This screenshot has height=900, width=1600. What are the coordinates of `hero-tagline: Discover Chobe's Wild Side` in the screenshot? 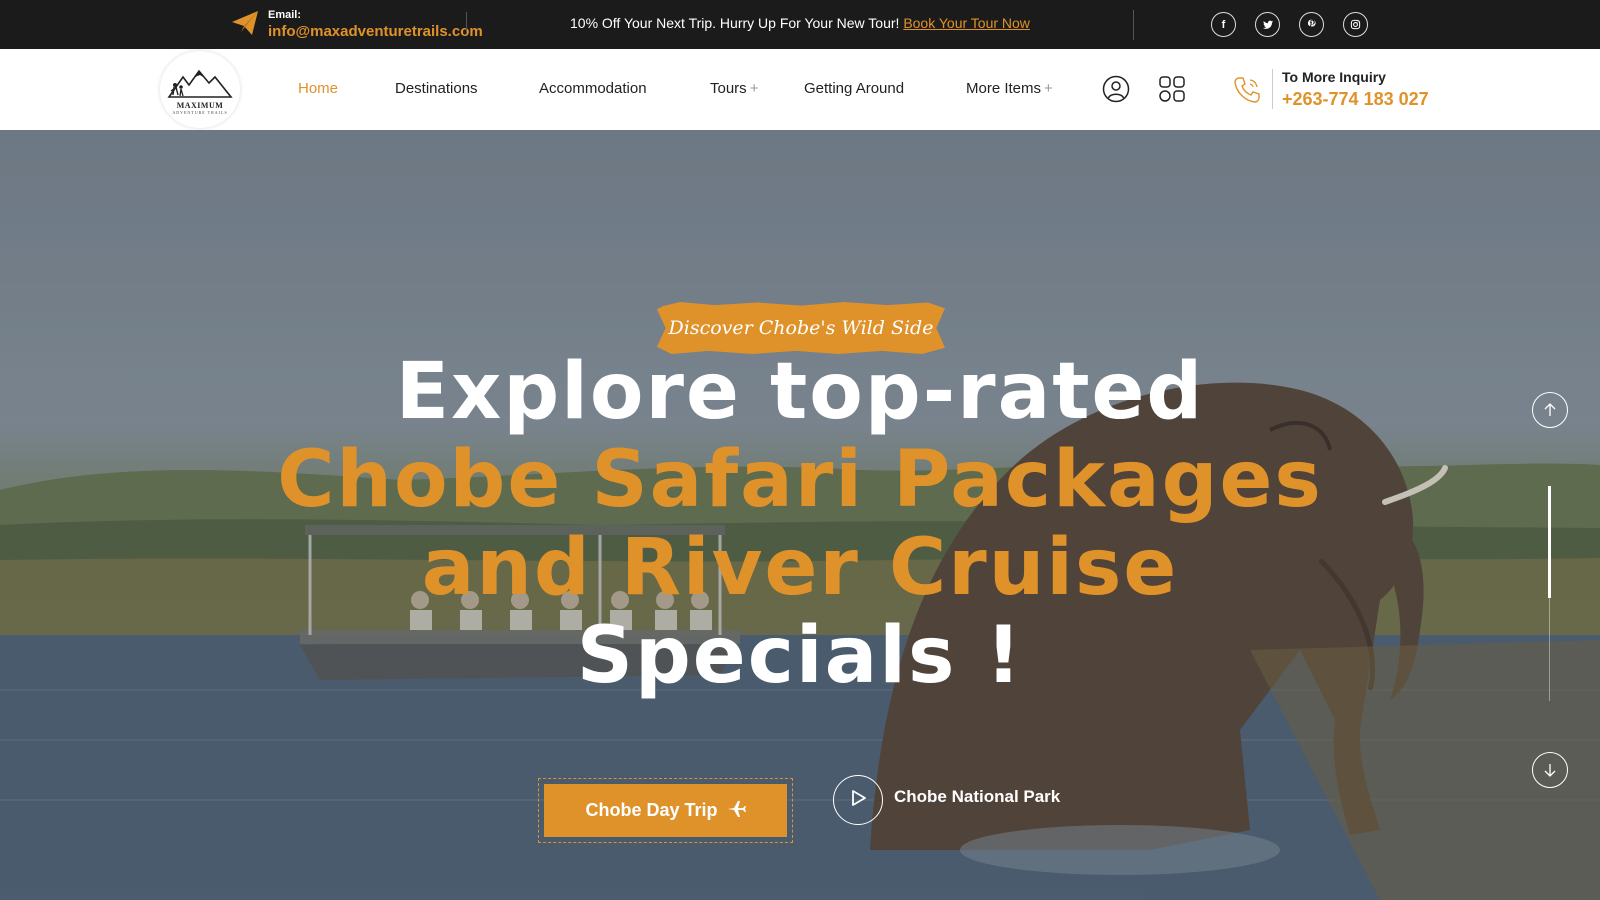 It's located at (801, 328).